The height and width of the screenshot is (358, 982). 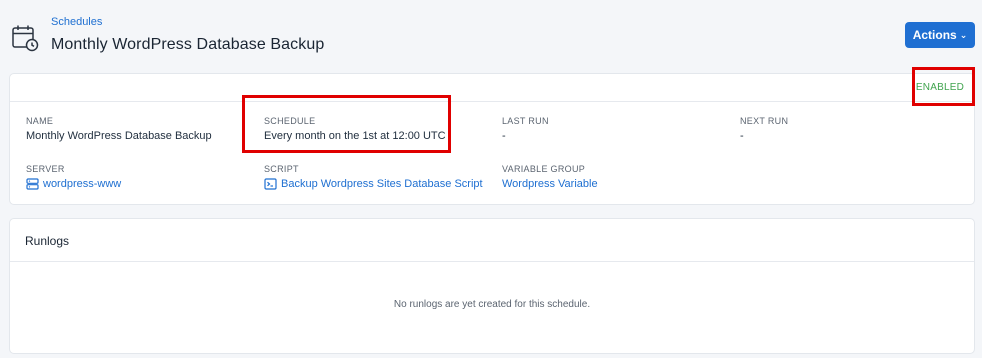 I want to click on field-next-run: NEXT RUN -, so click(x=764, y=129).